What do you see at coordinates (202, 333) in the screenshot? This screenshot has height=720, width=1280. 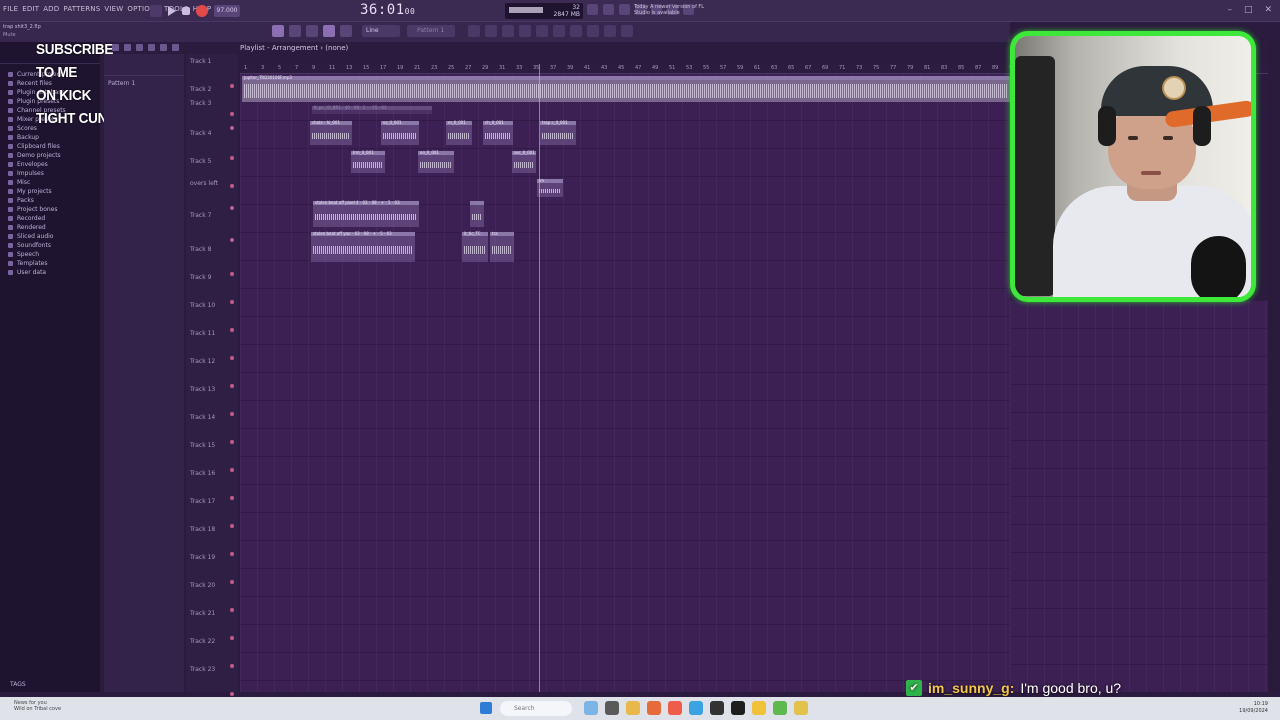 I see `track-name: Track 11` at bounding box center [202, 333].